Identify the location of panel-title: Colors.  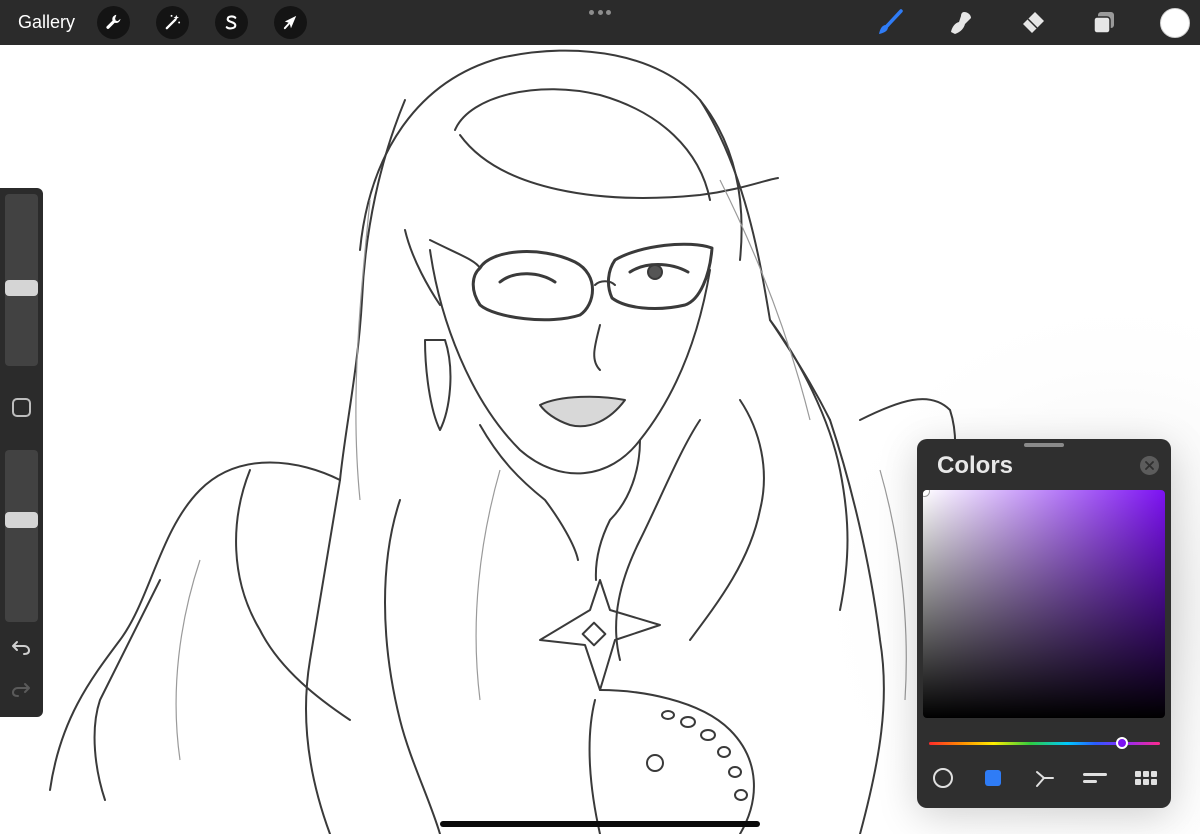
(975, 465).